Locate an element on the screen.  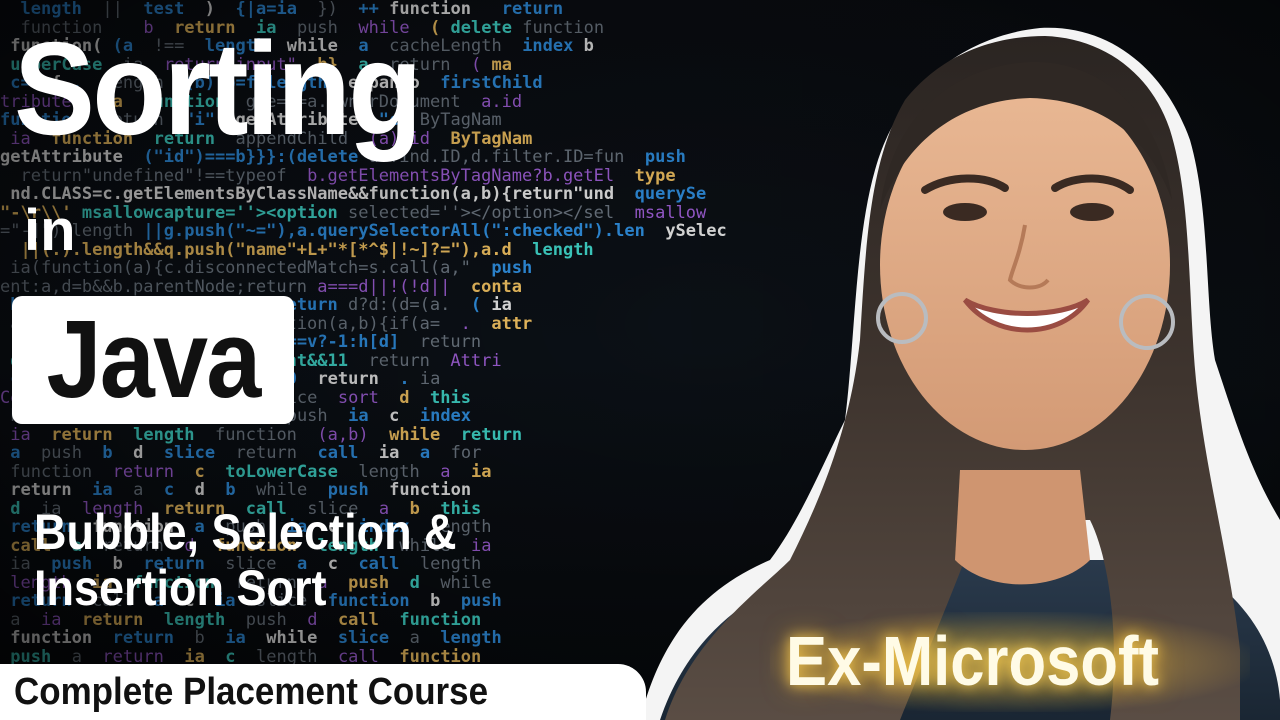
title-language: Java is located at coordinates (153, 359).